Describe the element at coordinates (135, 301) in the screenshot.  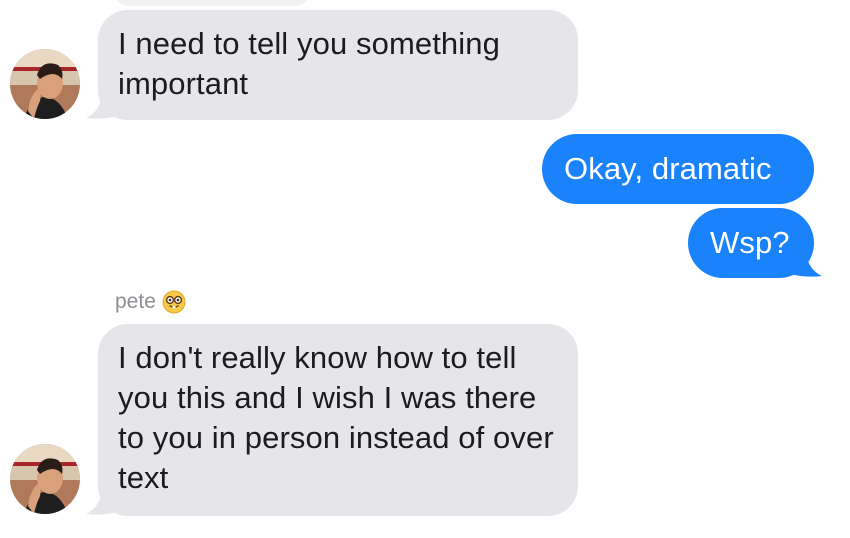
I see `sender-name: pete` at that location.